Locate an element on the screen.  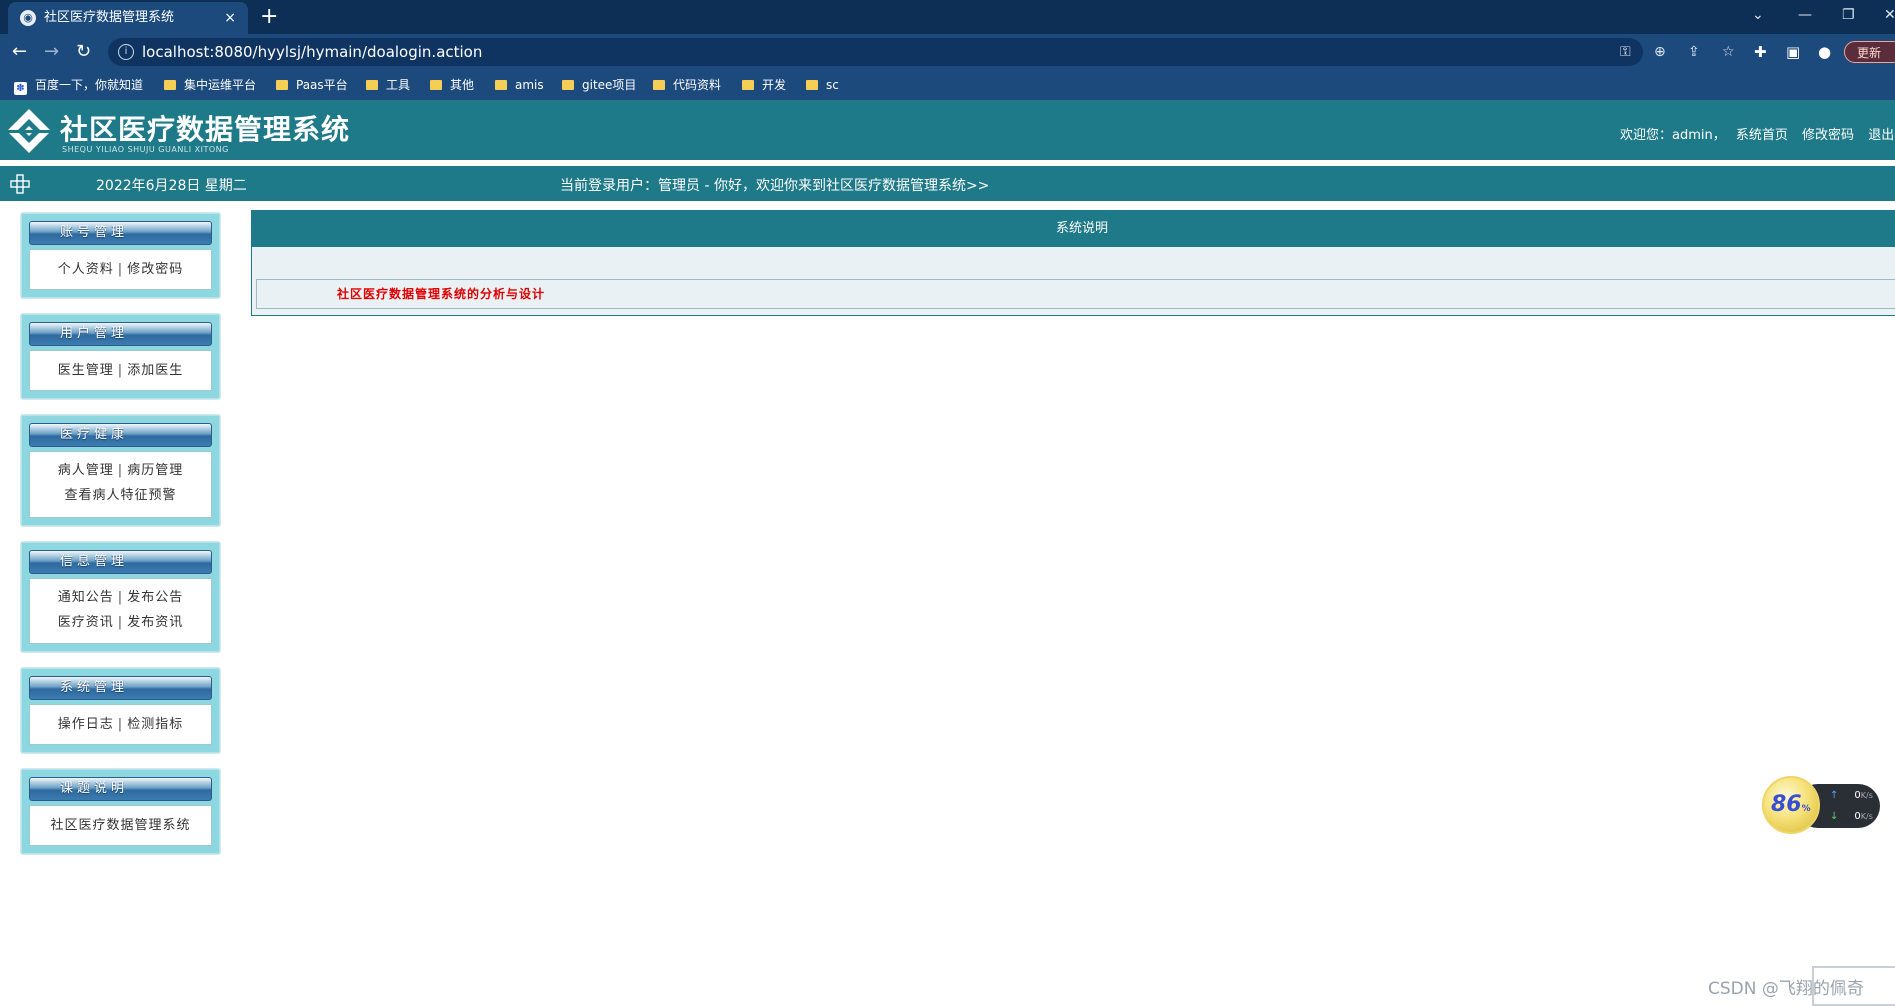
sidebar-section-body: 医生管理 | 添加医生 is located at coordinates (120, 370).